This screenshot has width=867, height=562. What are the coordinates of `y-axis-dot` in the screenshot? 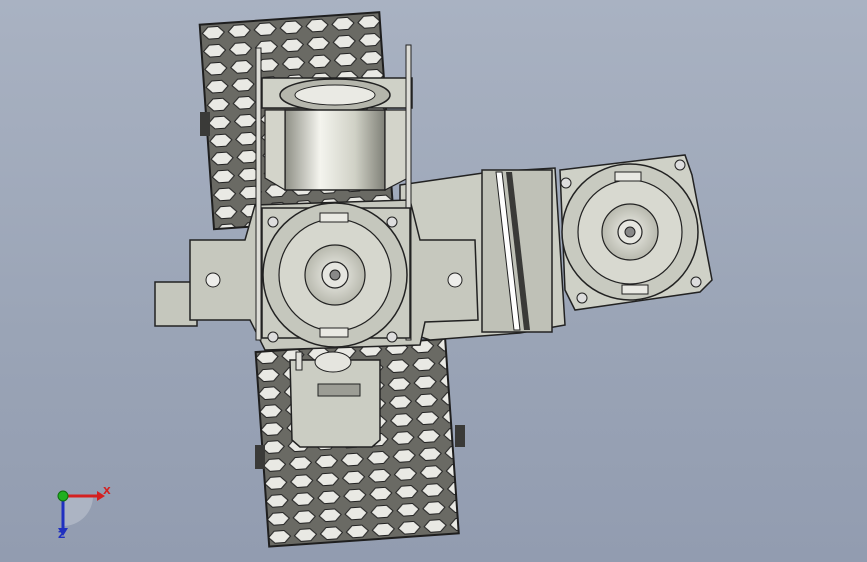 It's located at (63, 496).